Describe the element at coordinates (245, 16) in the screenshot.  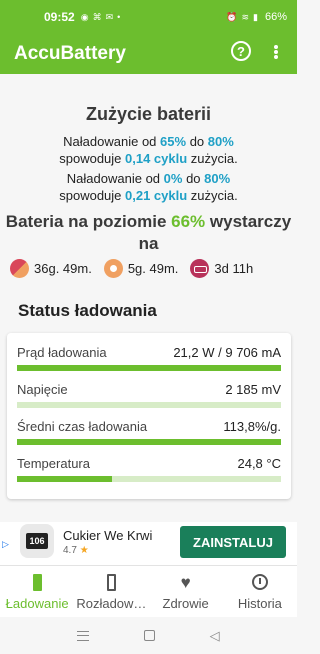
I see `wifi-icon: ≋` at that location.